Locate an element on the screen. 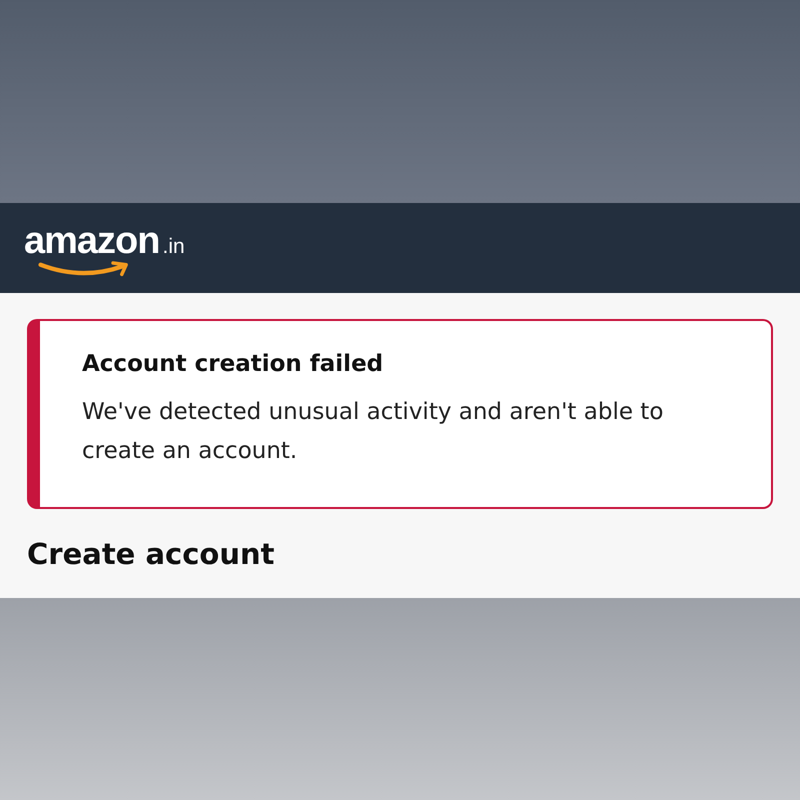  logo-domain: .in is located at coordinates (173, 246).